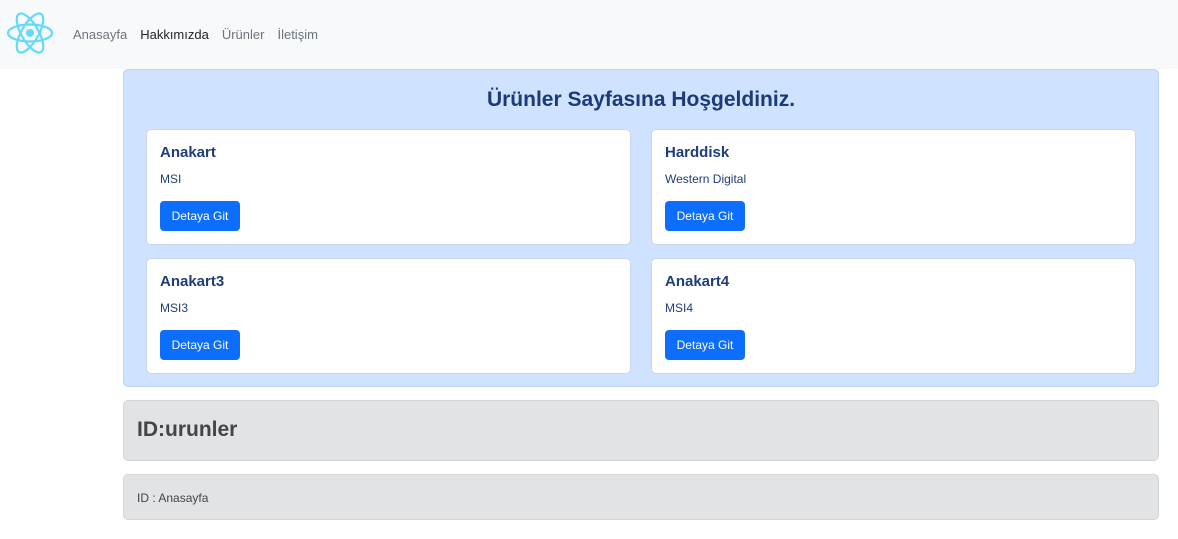  What do you see at coordinates (641, 430) in the screenshot?
I see `id-panel: ID:urunler` at bounding box center [641, 430].